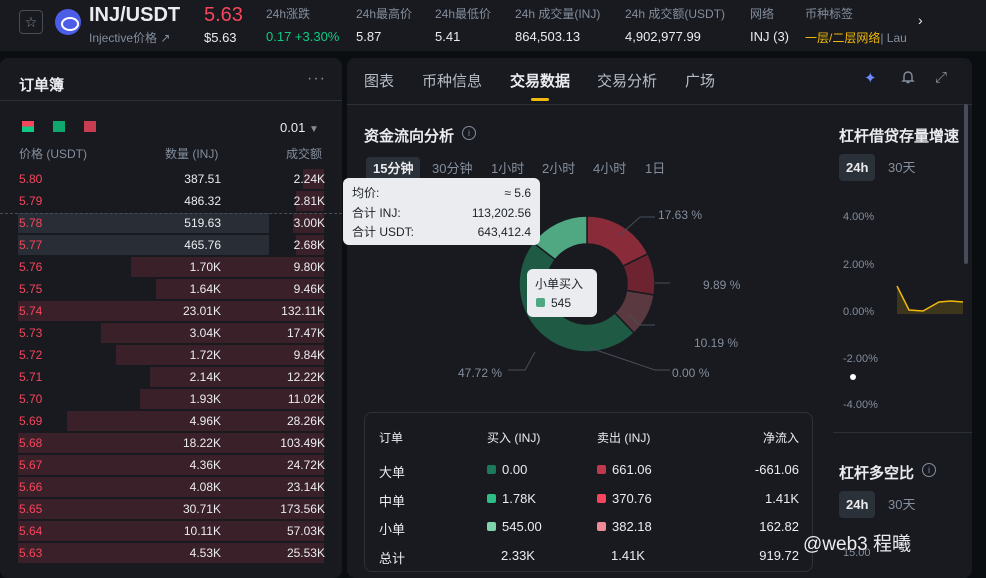 This screenshot has width=986, height=578. I want to click on flow-row-name: 大单, so click(392, 472).